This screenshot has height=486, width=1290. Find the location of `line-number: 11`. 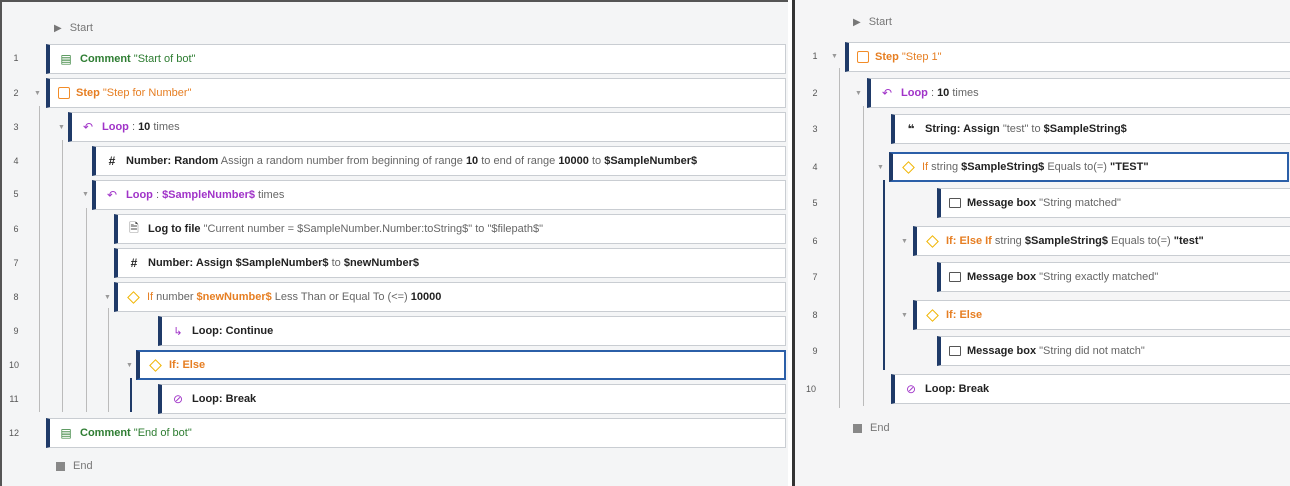

line-number: 11 is located at coordinates (14, 399).